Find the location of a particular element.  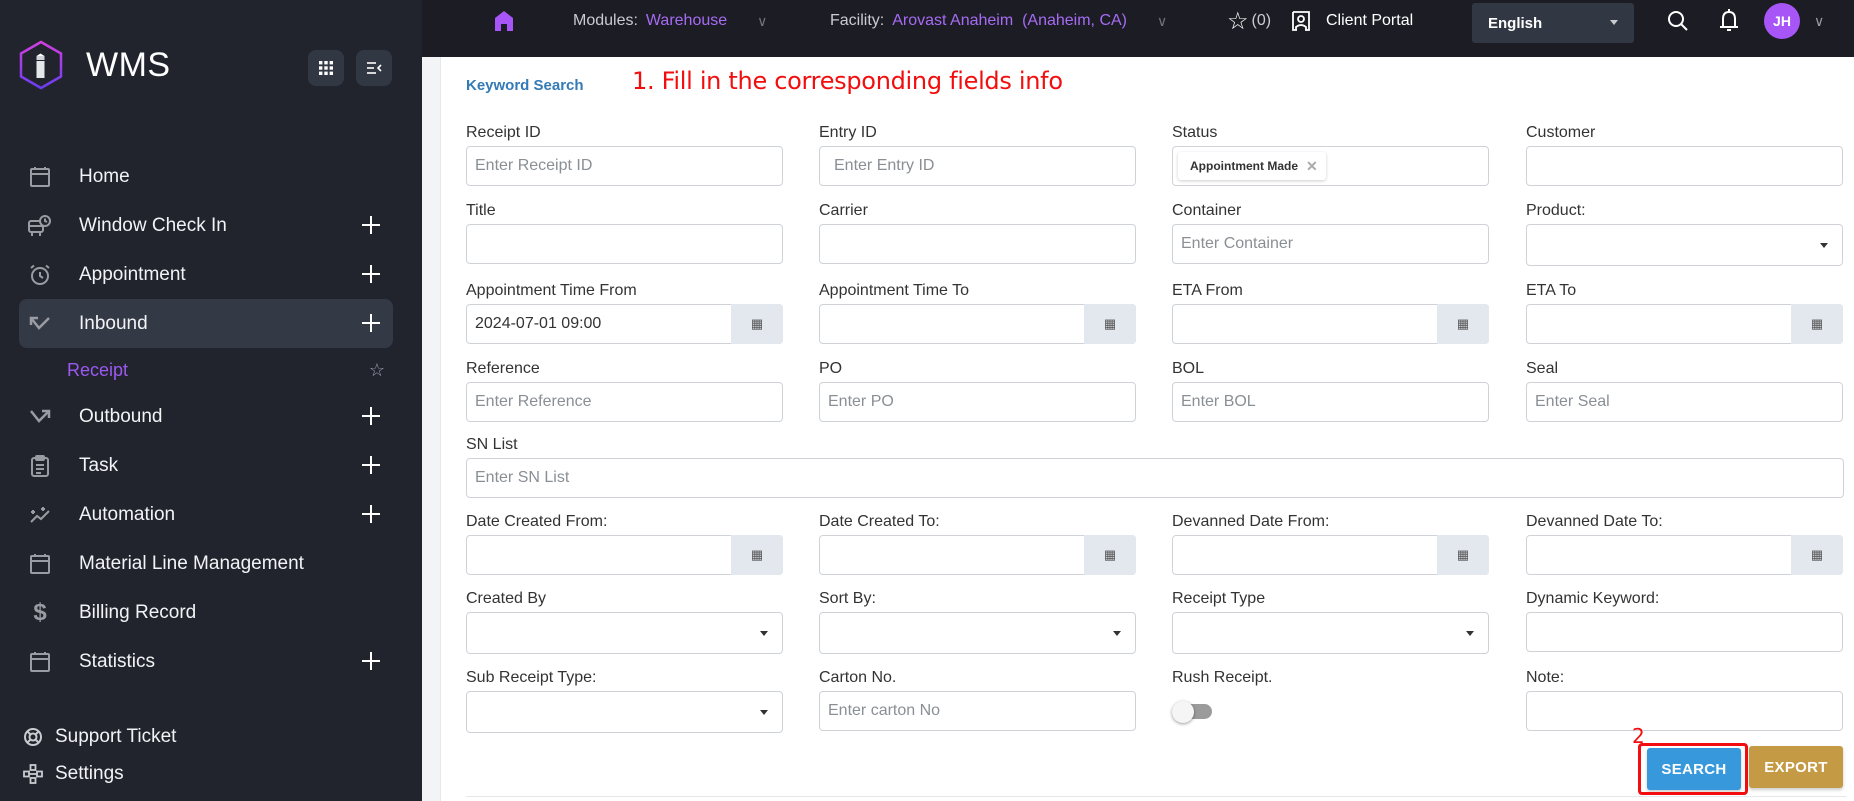

appointment-time-to-input: ▦ is located at coordinates (977, 324).